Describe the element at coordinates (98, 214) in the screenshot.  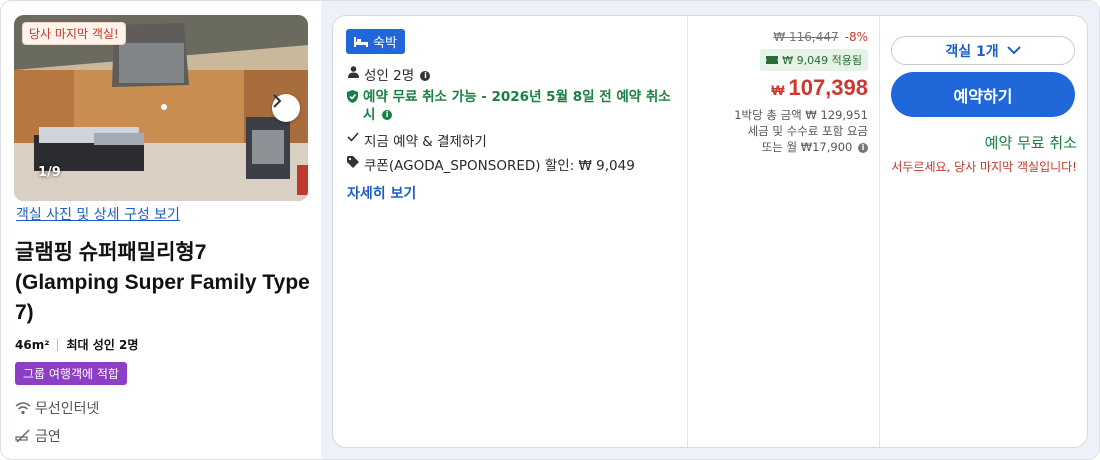
I see `room-photos-link: 객실 사진 및 상세 구성 보기` at that location.